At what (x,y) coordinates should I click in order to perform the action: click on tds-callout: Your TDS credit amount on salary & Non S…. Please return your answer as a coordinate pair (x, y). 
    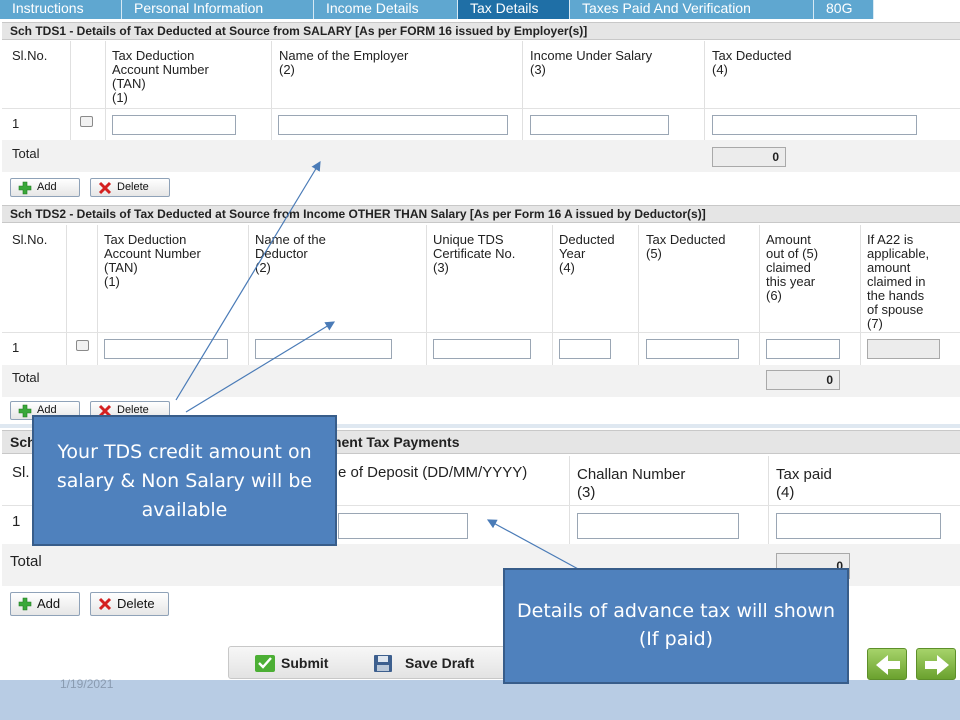
    Looking at the image, I should click on (184, 480).